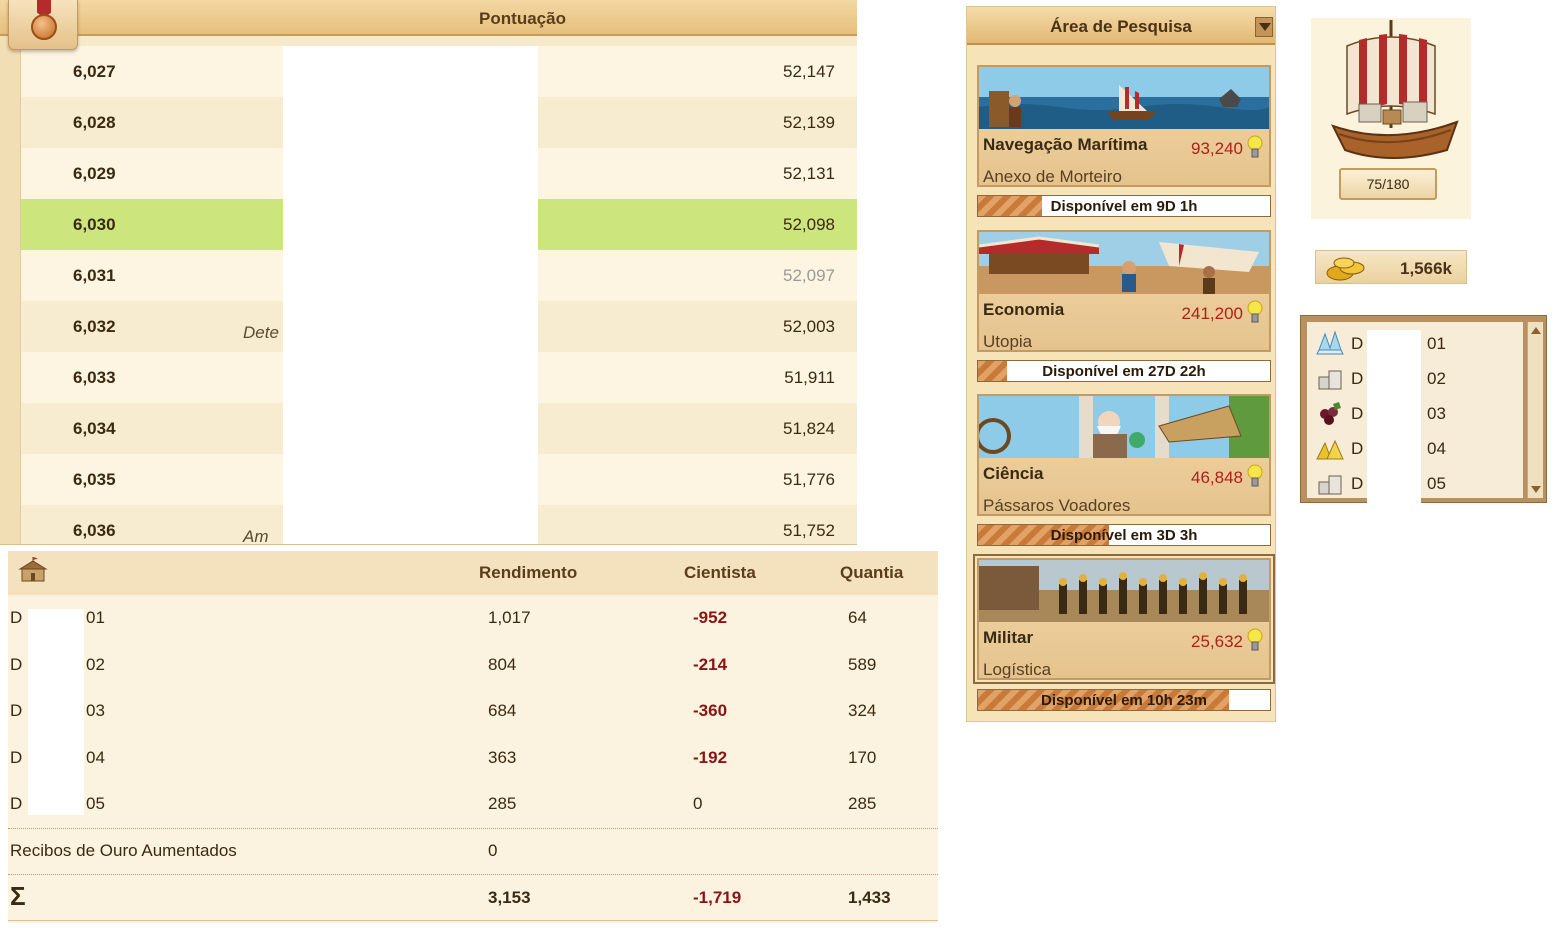 This screenshot has width=1560, height=932. I want to click on crystal-icon, so click(1330, 342).